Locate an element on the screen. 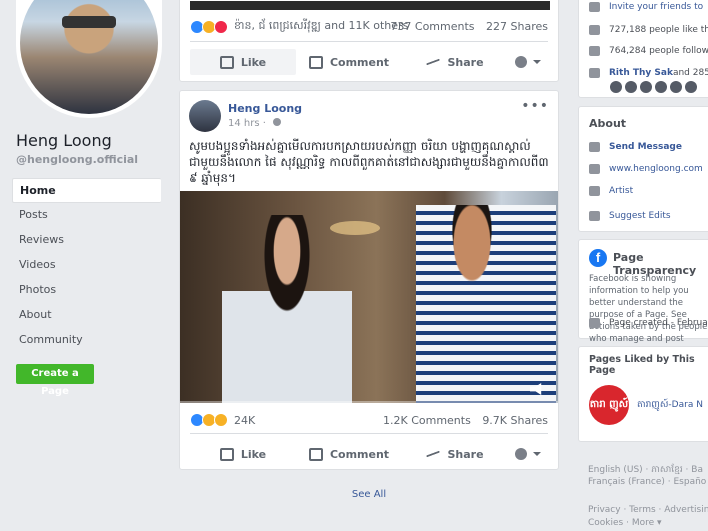  nav-item-videos: Videos is located at coordinates (86, 265).